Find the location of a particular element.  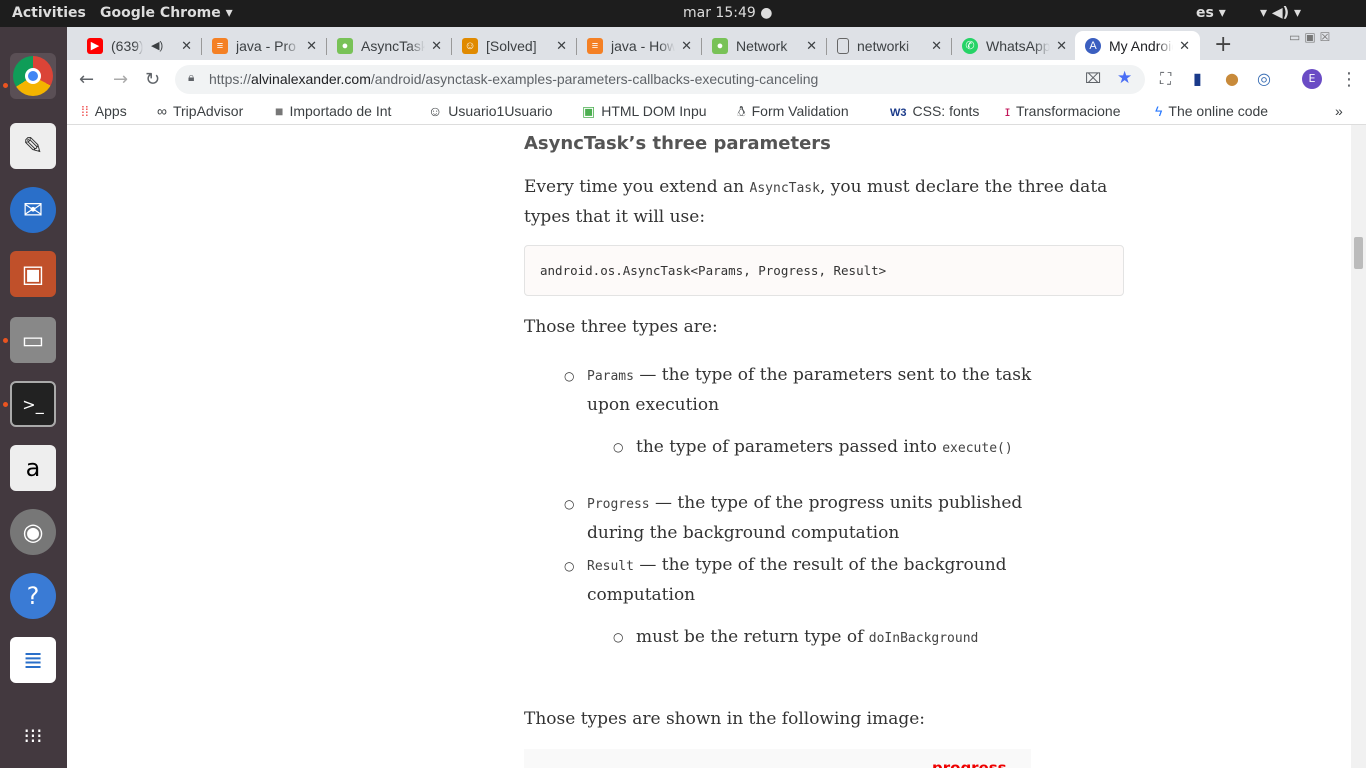

tab: ● Network ✕ is located at coordinates (764, 45).